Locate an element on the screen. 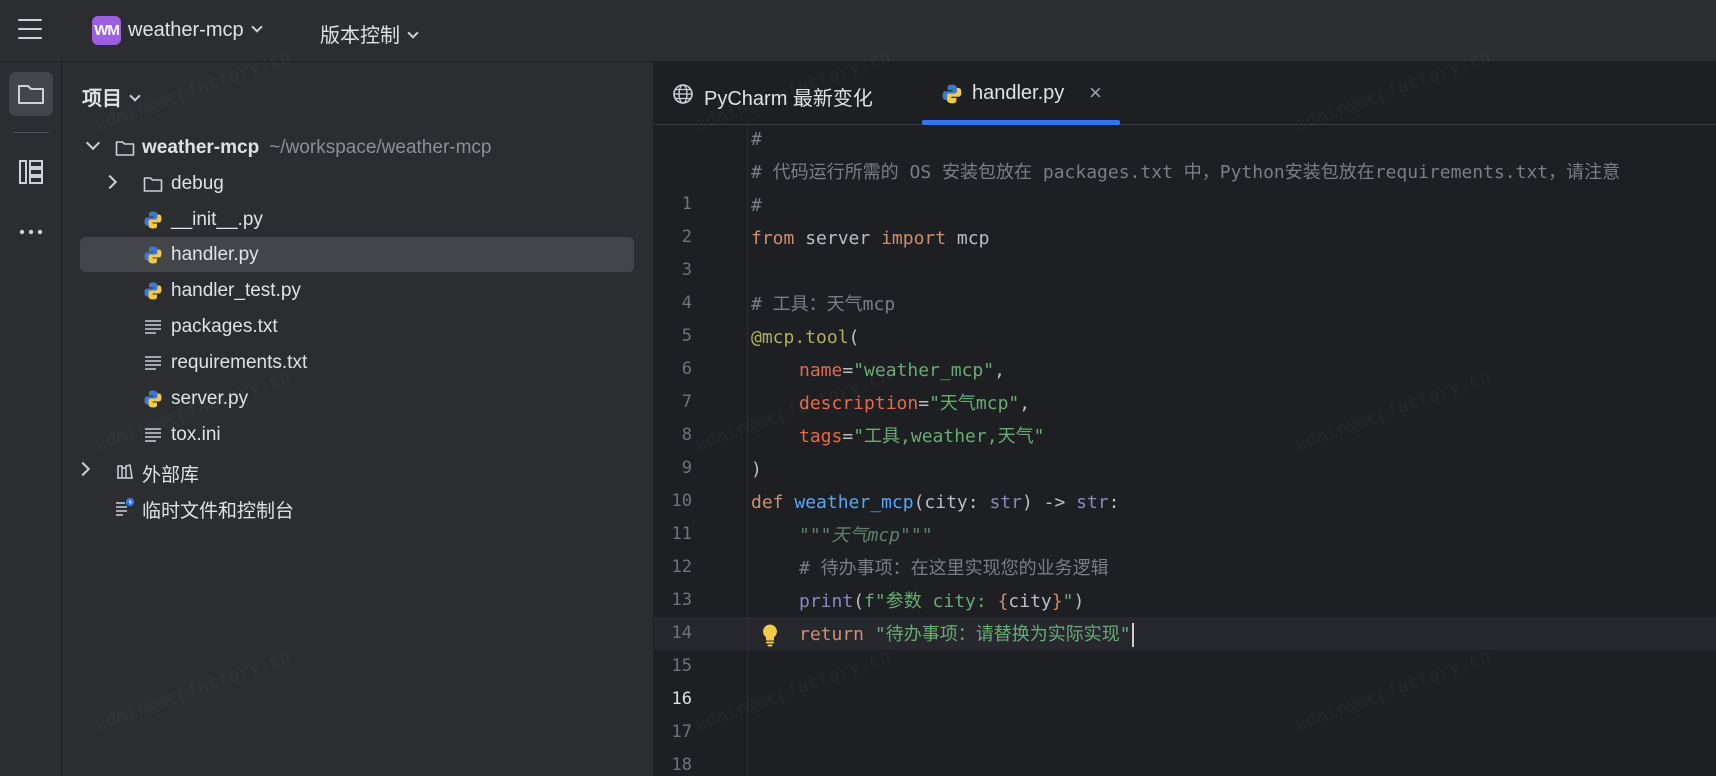 The width and height of the screenshot is (1716, 776). root-name: weather-mcp is located at coordinates (201, 147).